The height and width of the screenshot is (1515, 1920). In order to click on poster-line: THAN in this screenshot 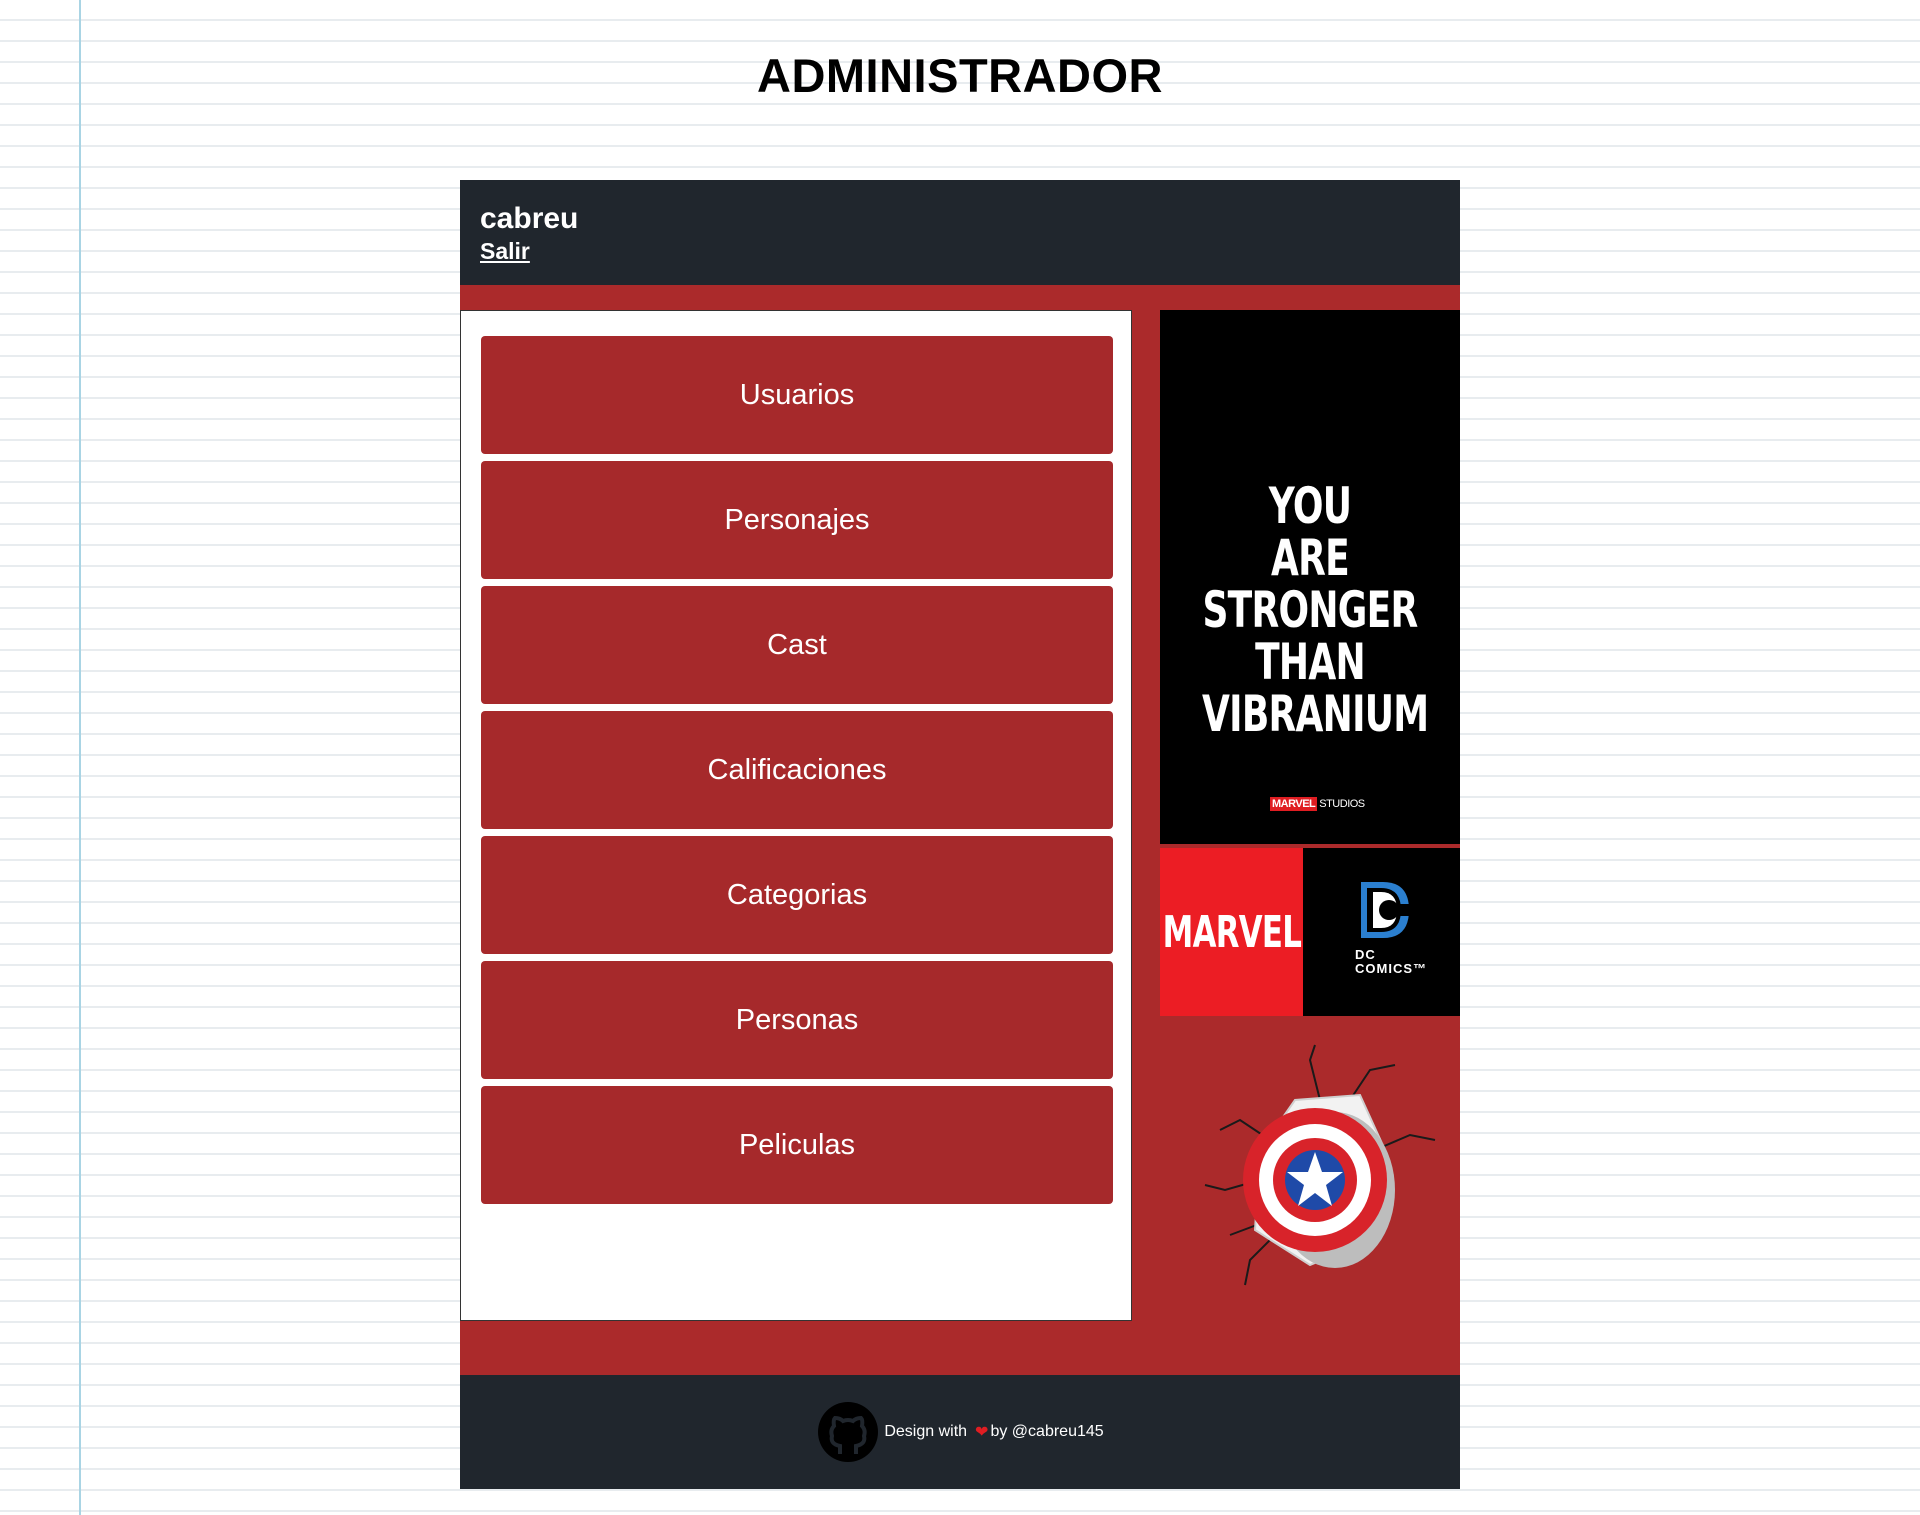, I will do `click(1310, 662)`.